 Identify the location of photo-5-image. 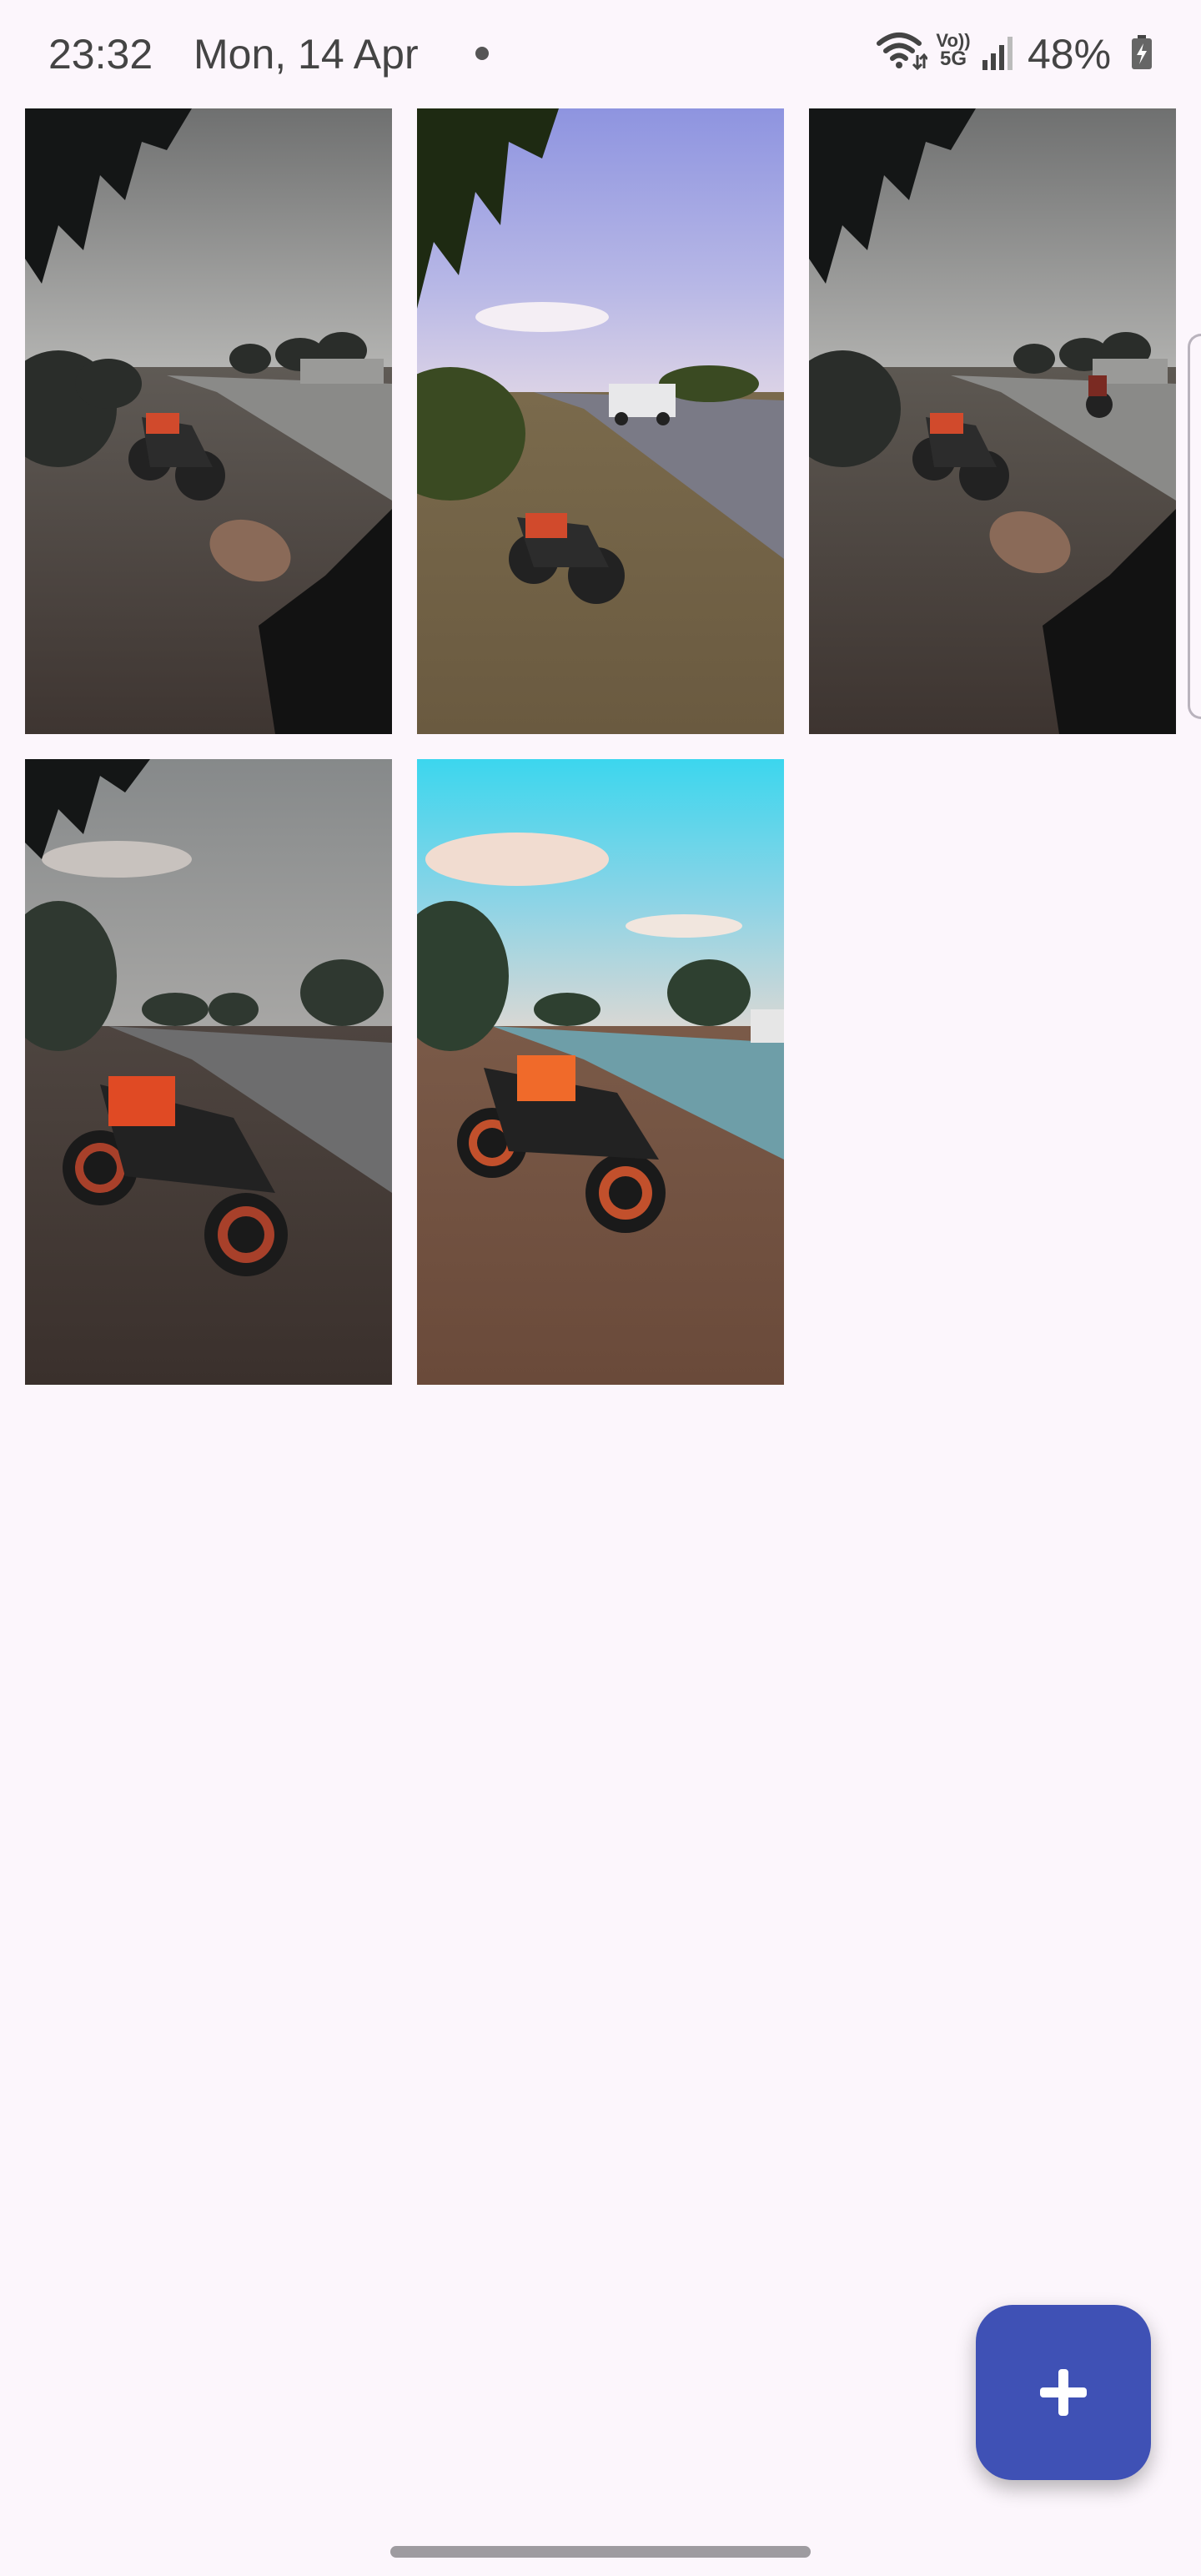
(601, 1072).